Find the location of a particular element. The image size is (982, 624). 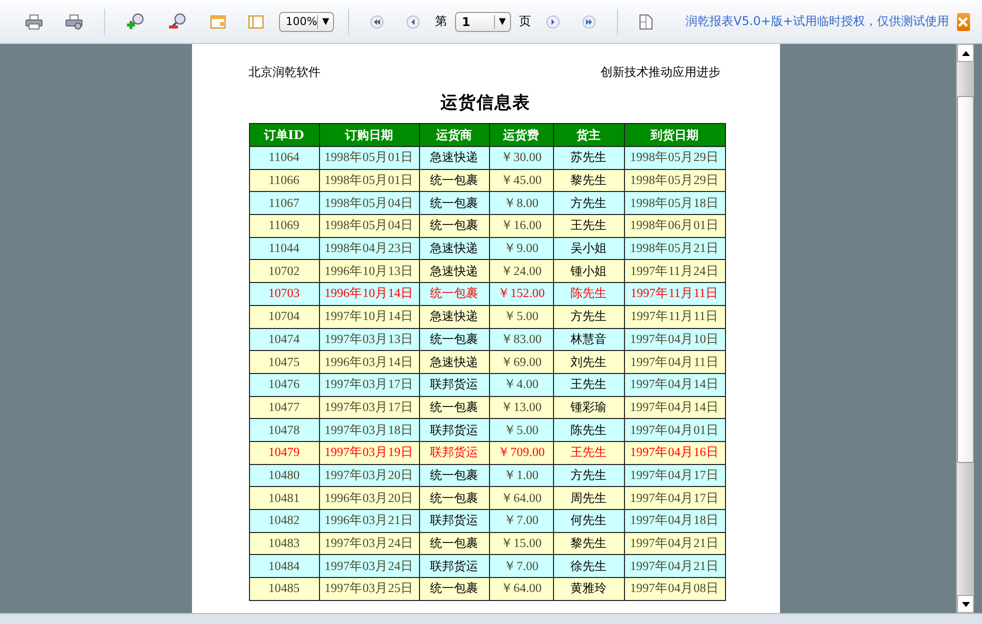

table-cell: 10476 is located at coordinates (284, 384).